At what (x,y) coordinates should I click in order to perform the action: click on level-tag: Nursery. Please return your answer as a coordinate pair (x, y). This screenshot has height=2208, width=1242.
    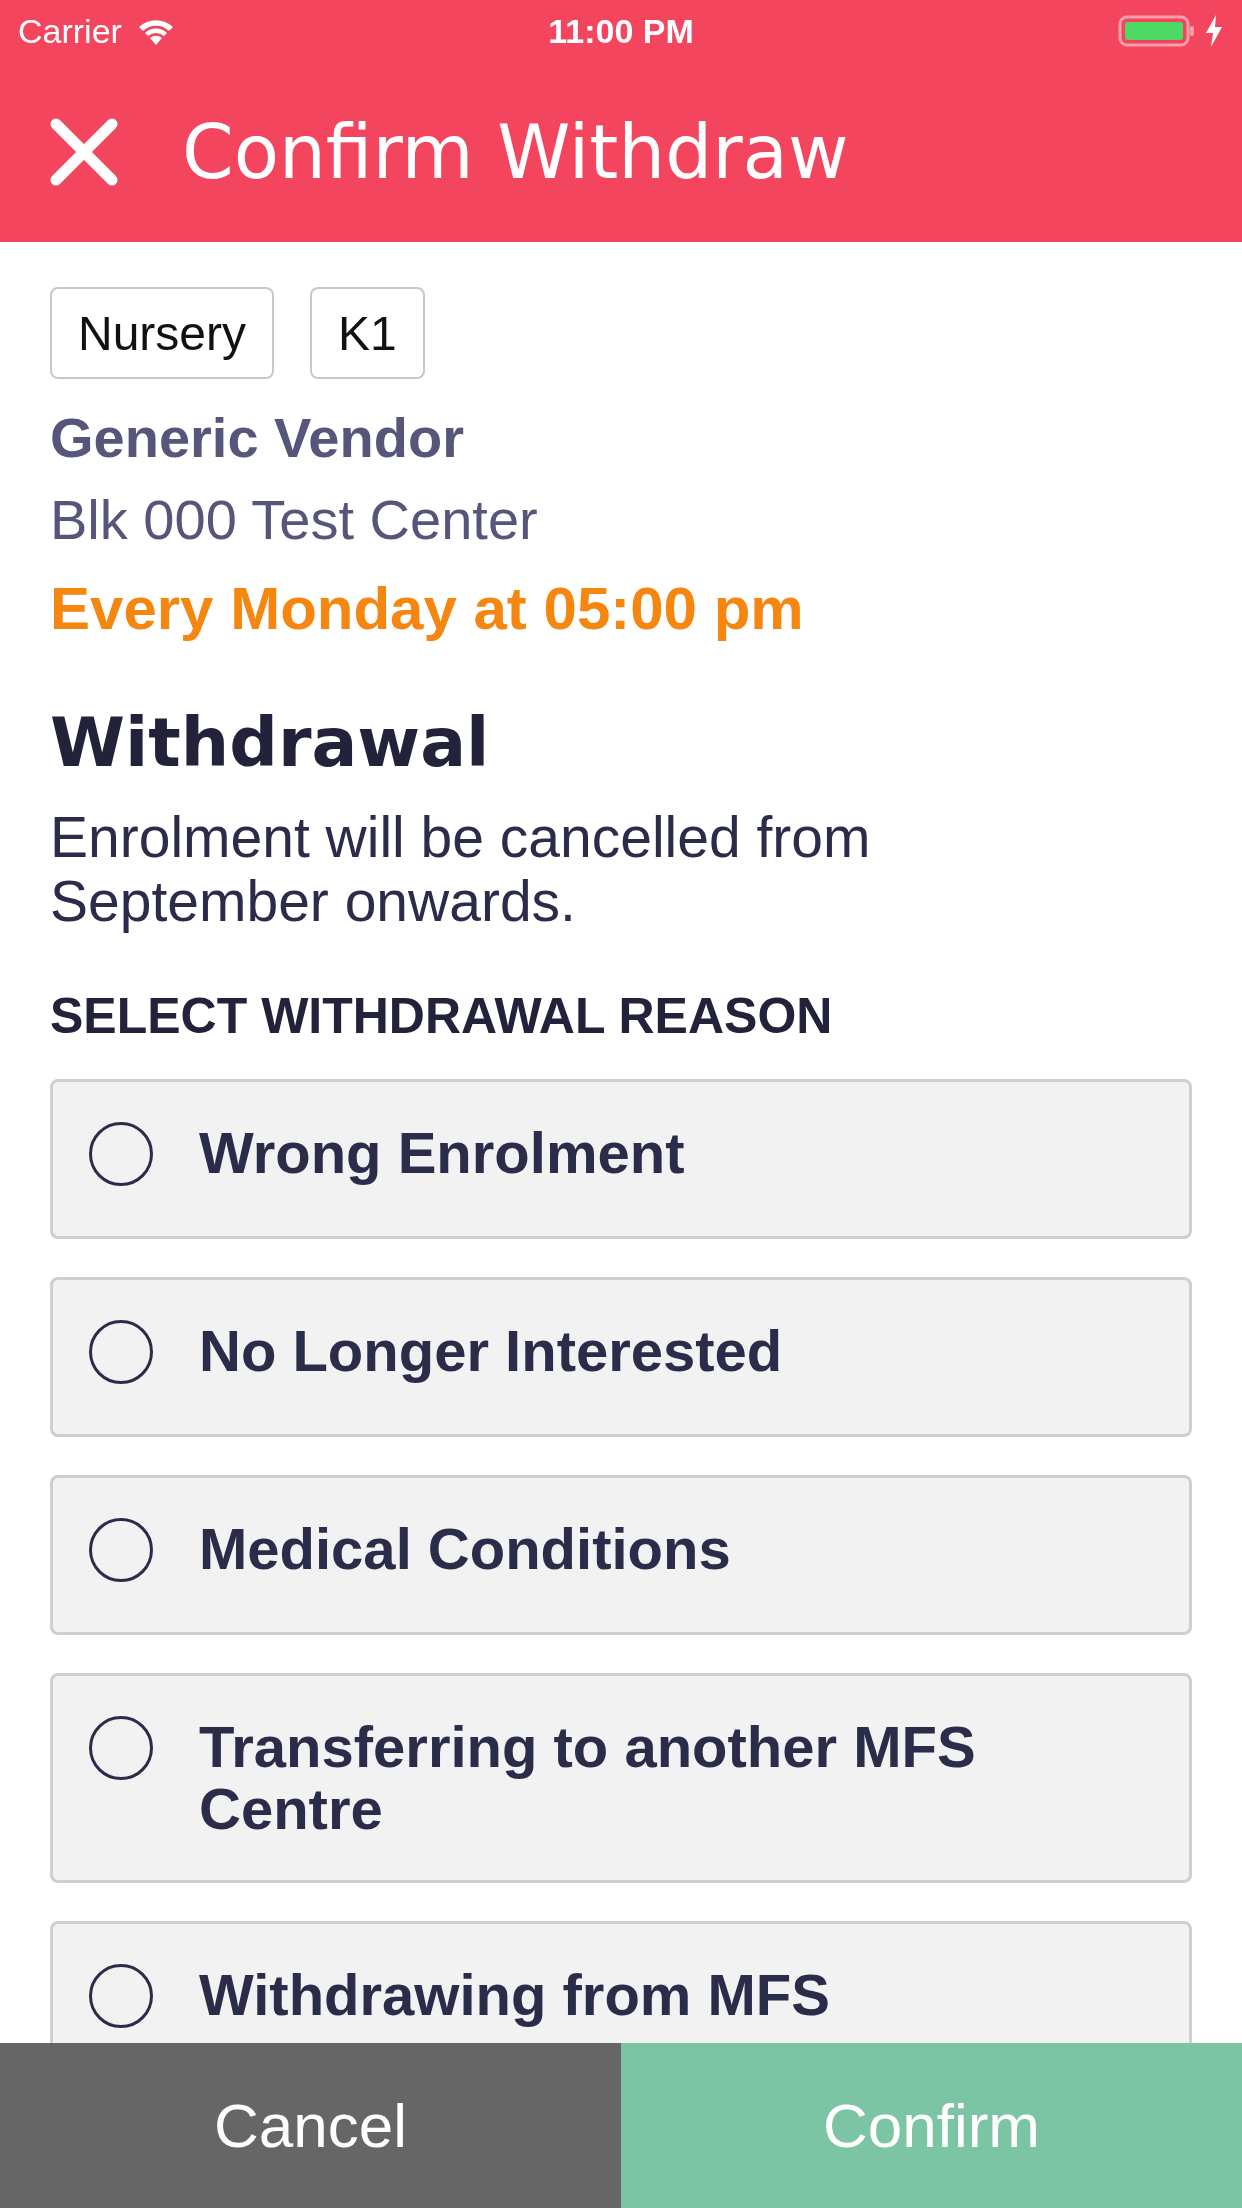
    Looking at the image, I should click on (162, 333).